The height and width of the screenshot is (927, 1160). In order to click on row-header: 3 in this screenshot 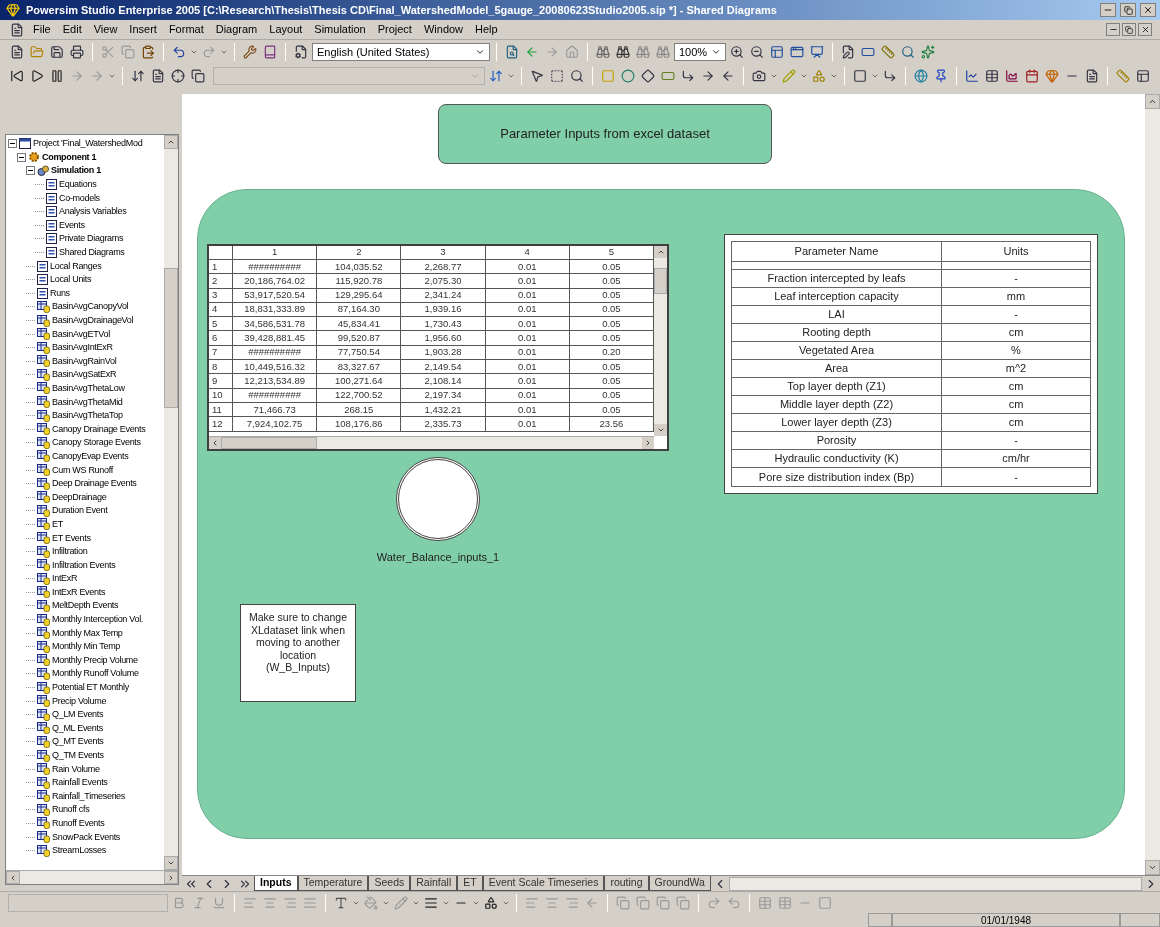, I will do `click(221, 295)`.